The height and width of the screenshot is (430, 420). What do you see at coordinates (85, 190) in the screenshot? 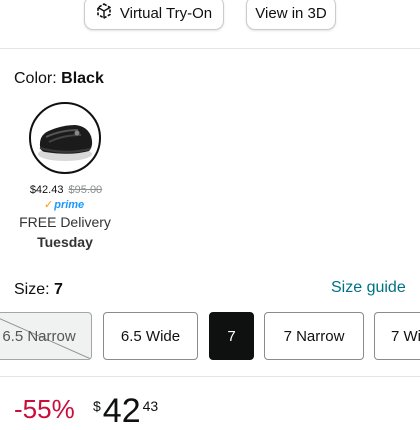
I see `swatch-list-price: $95.00` at bounding box center [85, 190].